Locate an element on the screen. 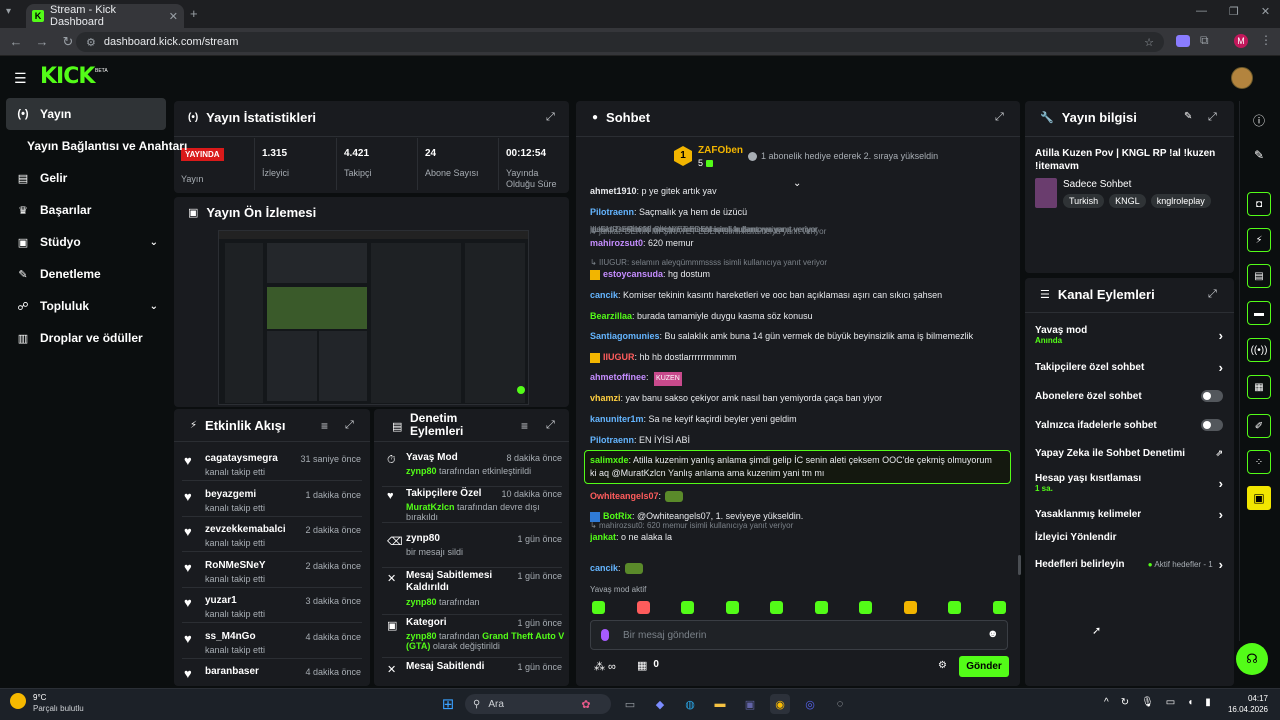 The image size is (1280, 720). sidebar-item-7: ▥ Droplar ve ödüller is located at coordinates (86, 338).